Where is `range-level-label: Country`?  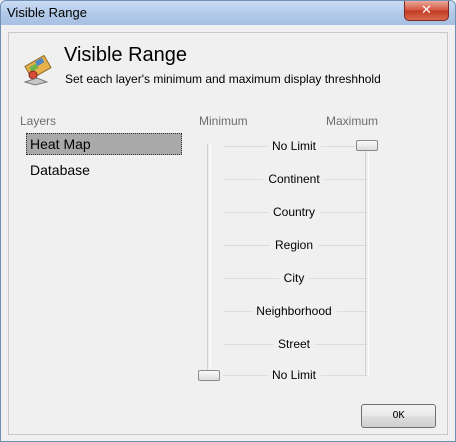
range-level-label: Country is located at coordinates (294, 212).